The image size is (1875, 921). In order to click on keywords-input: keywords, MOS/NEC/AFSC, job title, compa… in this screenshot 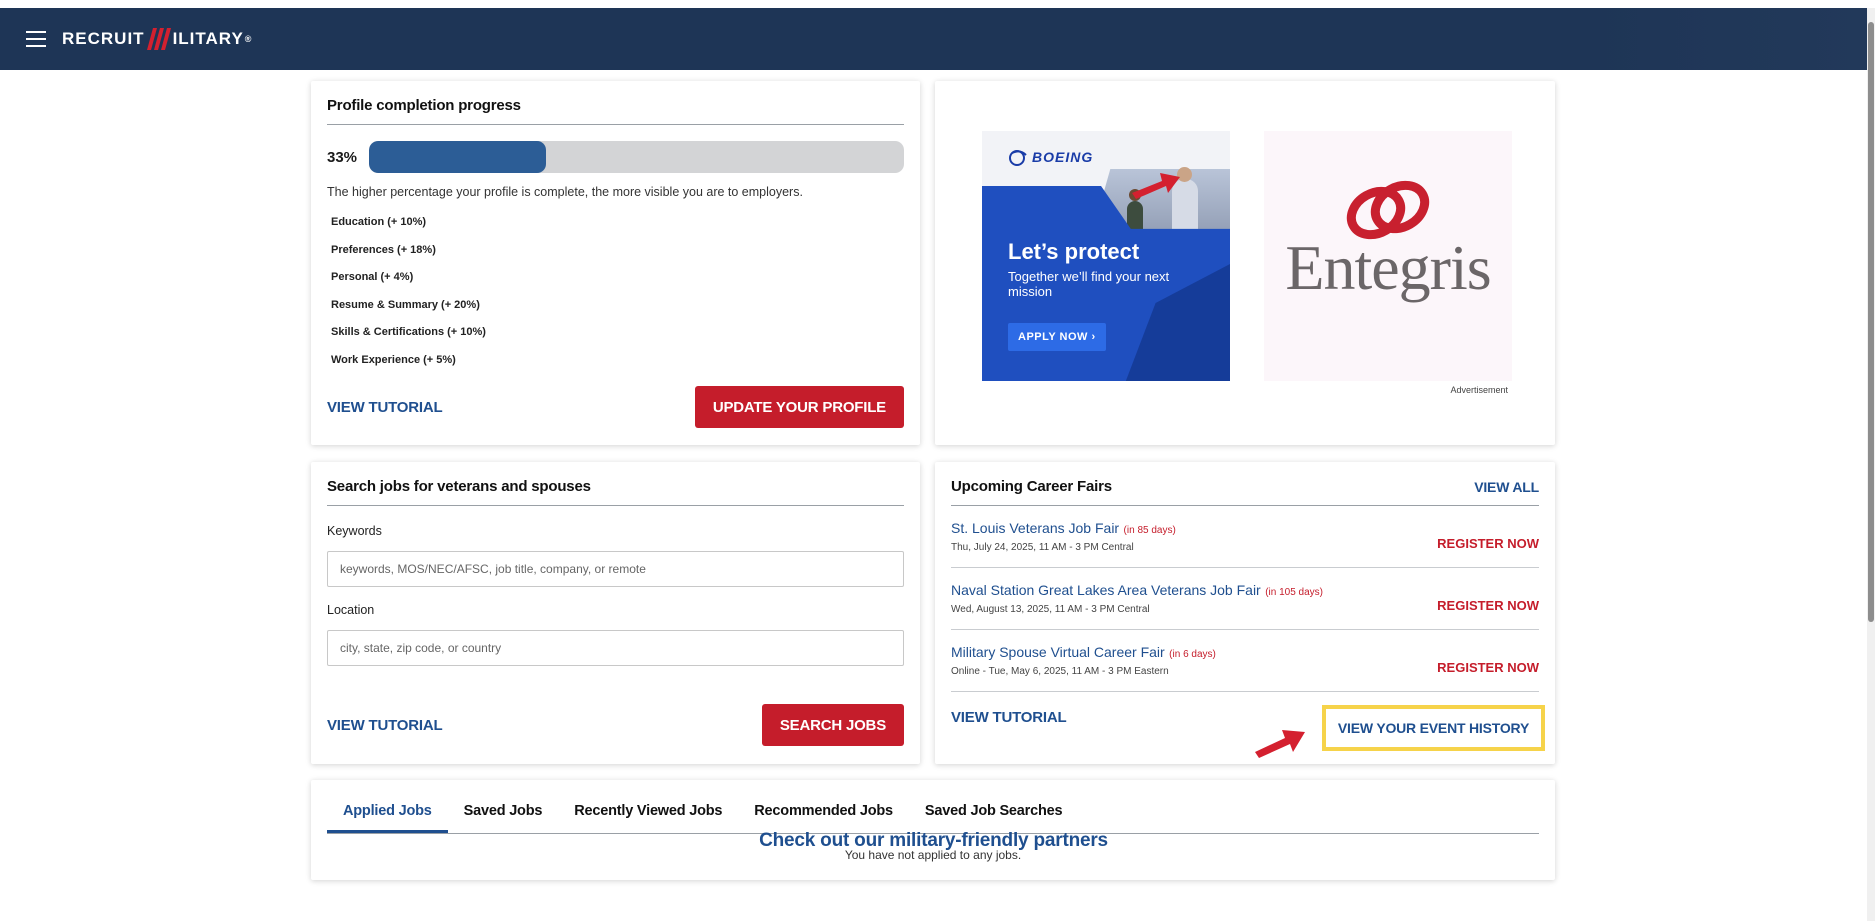, I will do `click(615, 569)`.